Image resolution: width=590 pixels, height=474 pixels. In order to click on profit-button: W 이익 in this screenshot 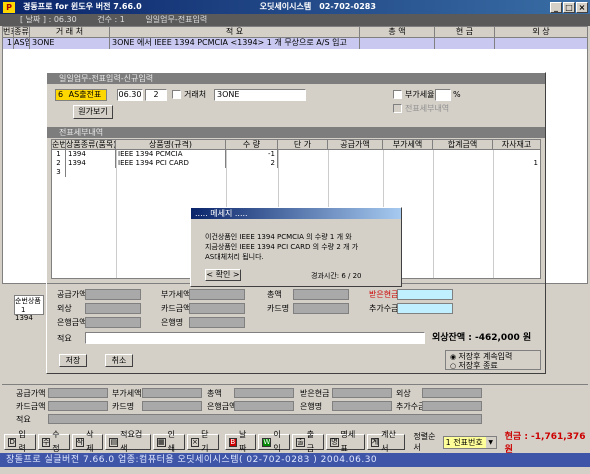, I will do `click(274, 441)`.